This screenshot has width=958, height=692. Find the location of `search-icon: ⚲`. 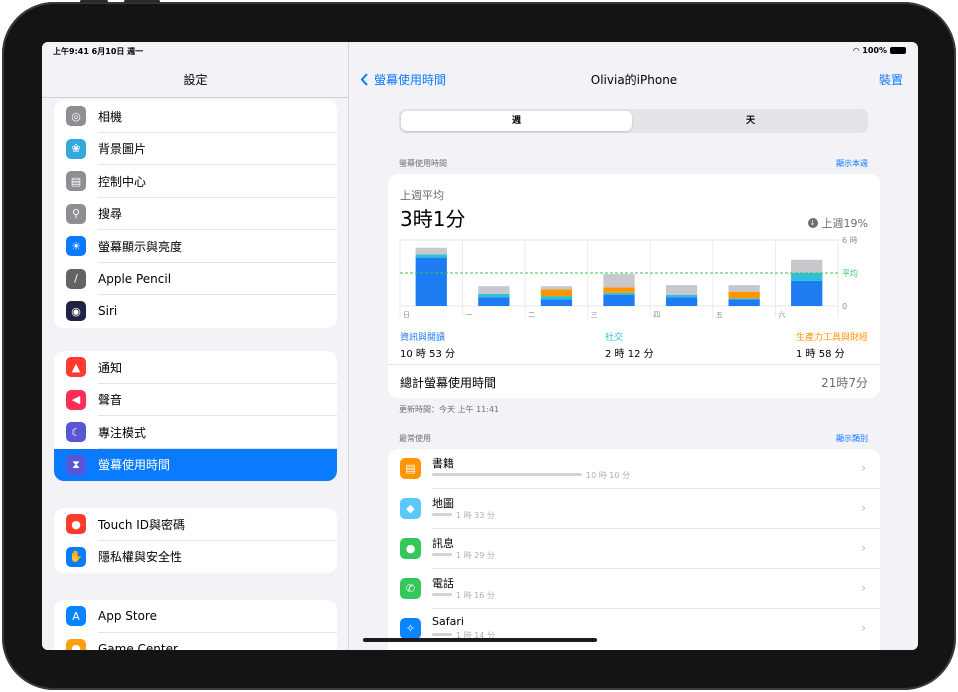

search-icon: ⚲ is located at coordinates (76, 213).